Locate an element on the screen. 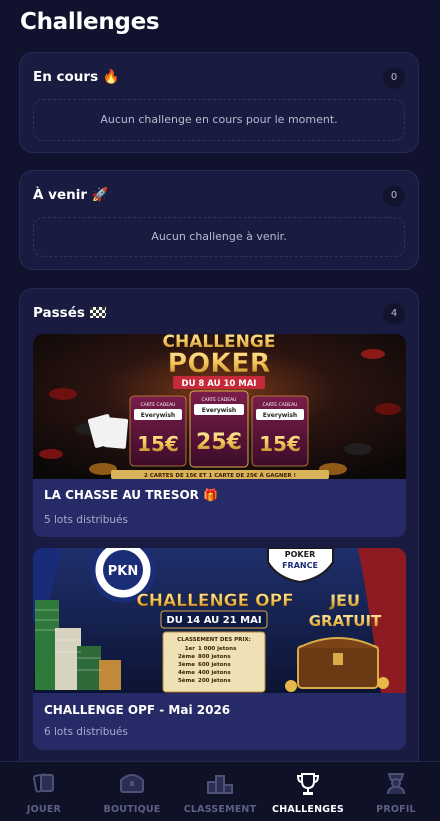  challenge-title: CHALLENGE OPF - Mai 2026 is located at coordinates (137, 710).